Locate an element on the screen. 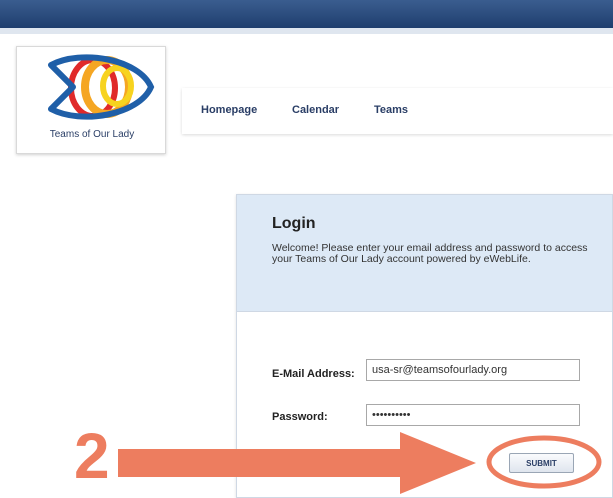 This screenshot has height=498, width=613. annotation-circle-icon is located at coordinates (544, 462).